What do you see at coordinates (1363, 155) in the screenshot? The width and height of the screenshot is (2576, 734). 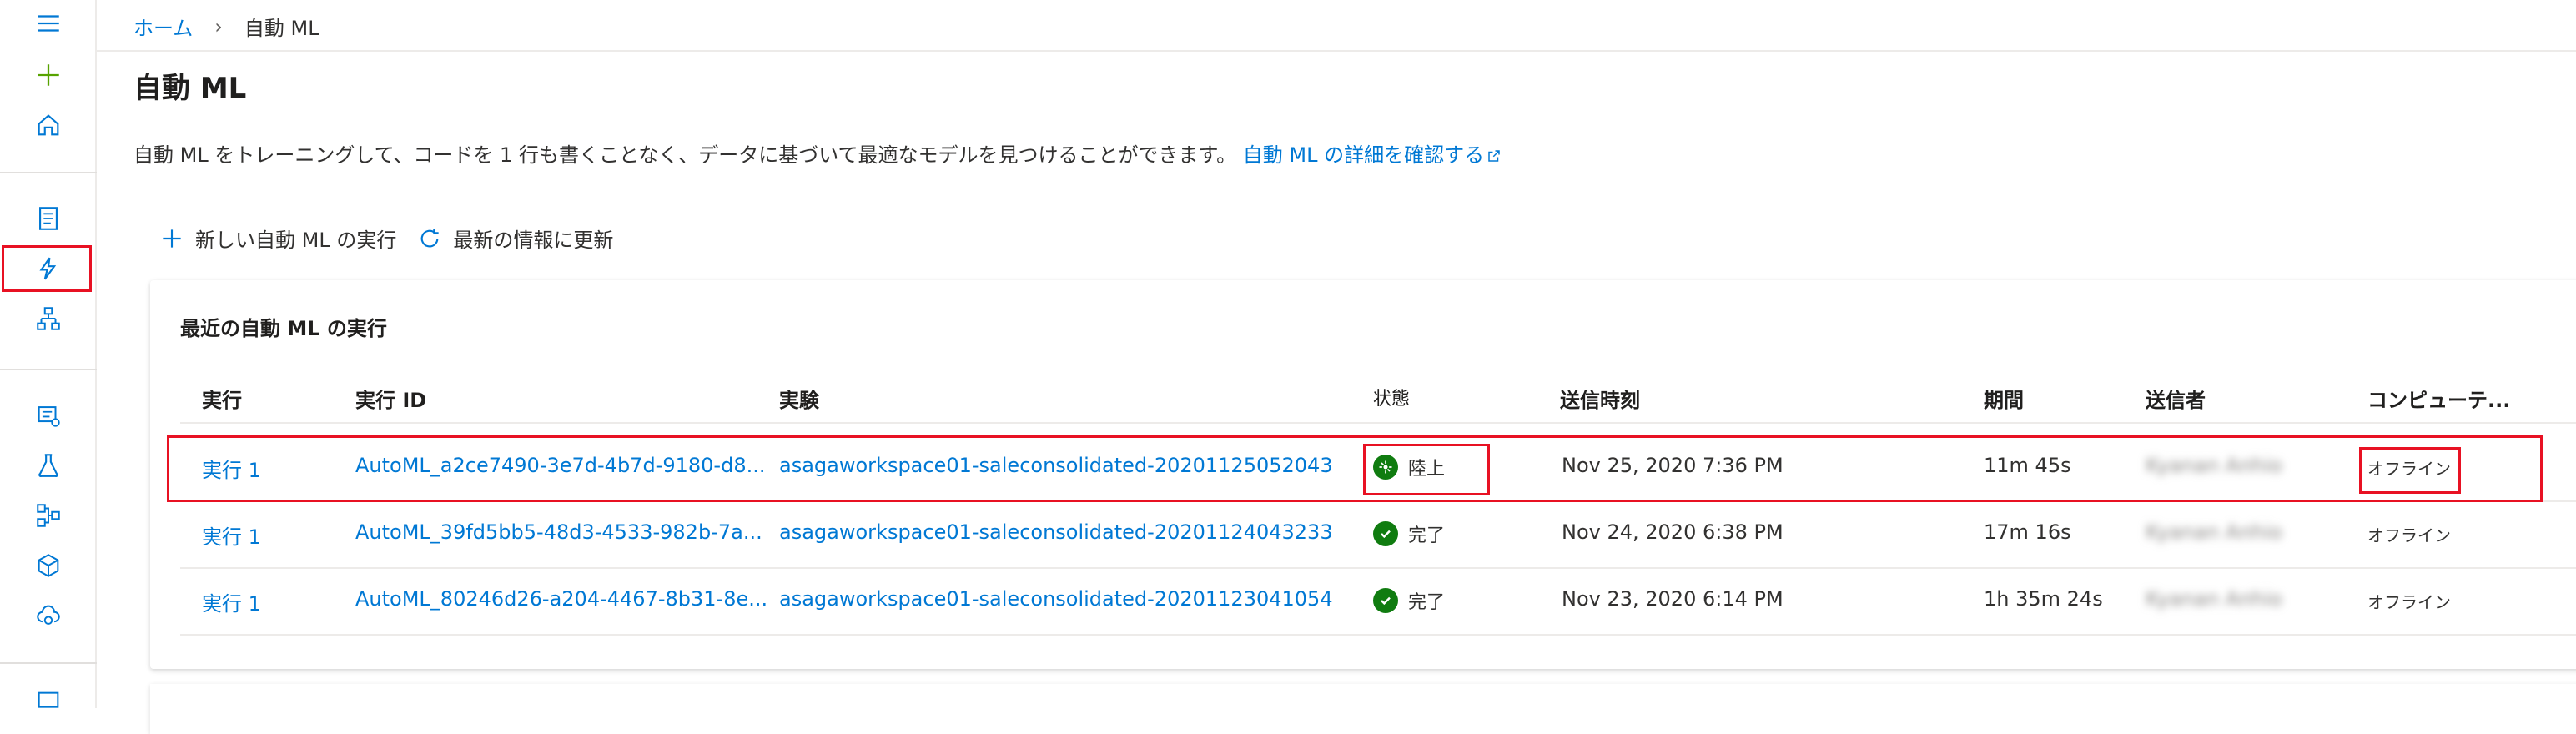 I see `learn-more-label: 自動 ML の詳細を確認する` at bounding box center [1363, 155].